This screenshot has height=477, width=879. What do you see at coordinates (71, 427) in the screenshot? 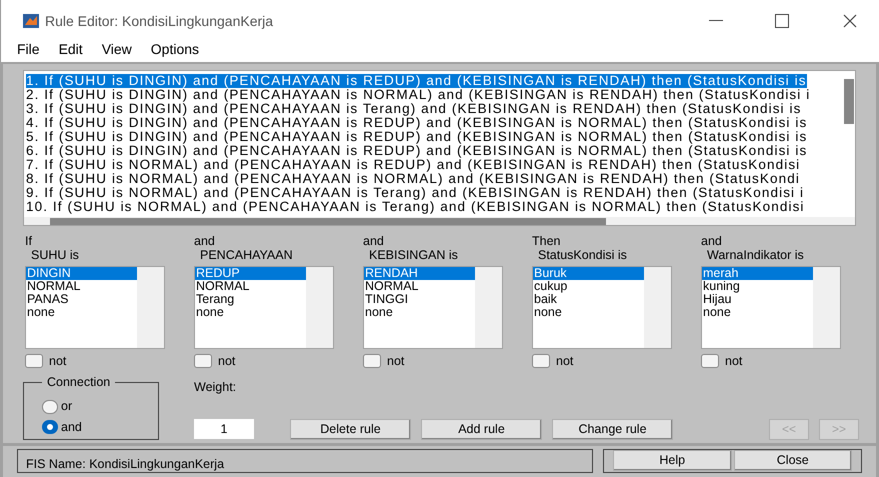
I see `radio-label: and` at bounding box center [71, 427].